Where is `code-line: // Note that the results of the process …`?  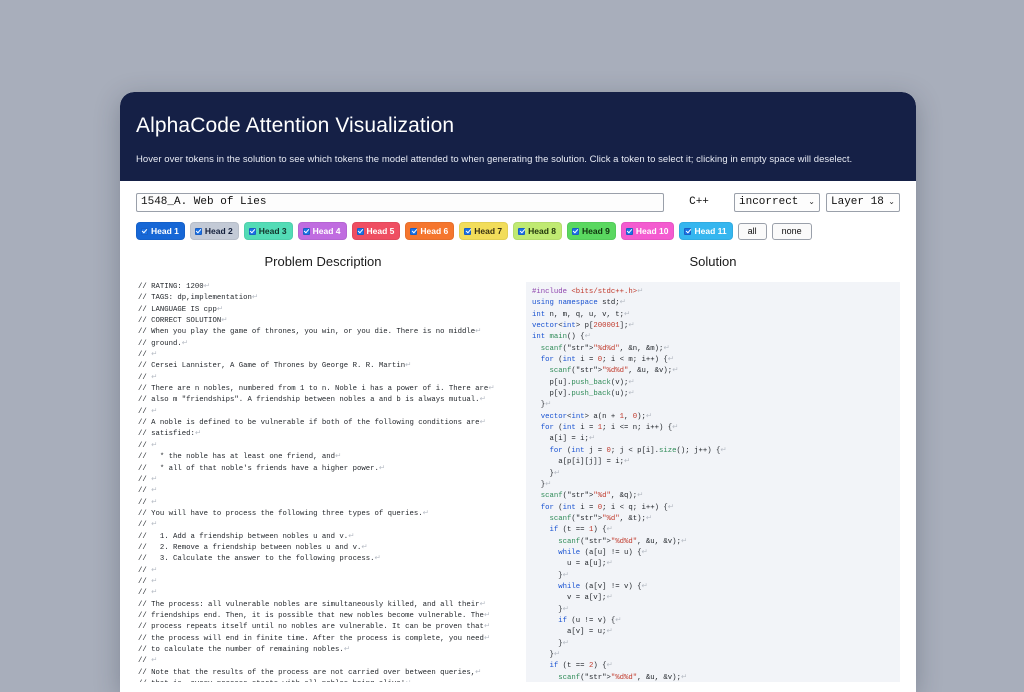
code-line: // Note that the results of the process … is located at coordinates (309, 673).